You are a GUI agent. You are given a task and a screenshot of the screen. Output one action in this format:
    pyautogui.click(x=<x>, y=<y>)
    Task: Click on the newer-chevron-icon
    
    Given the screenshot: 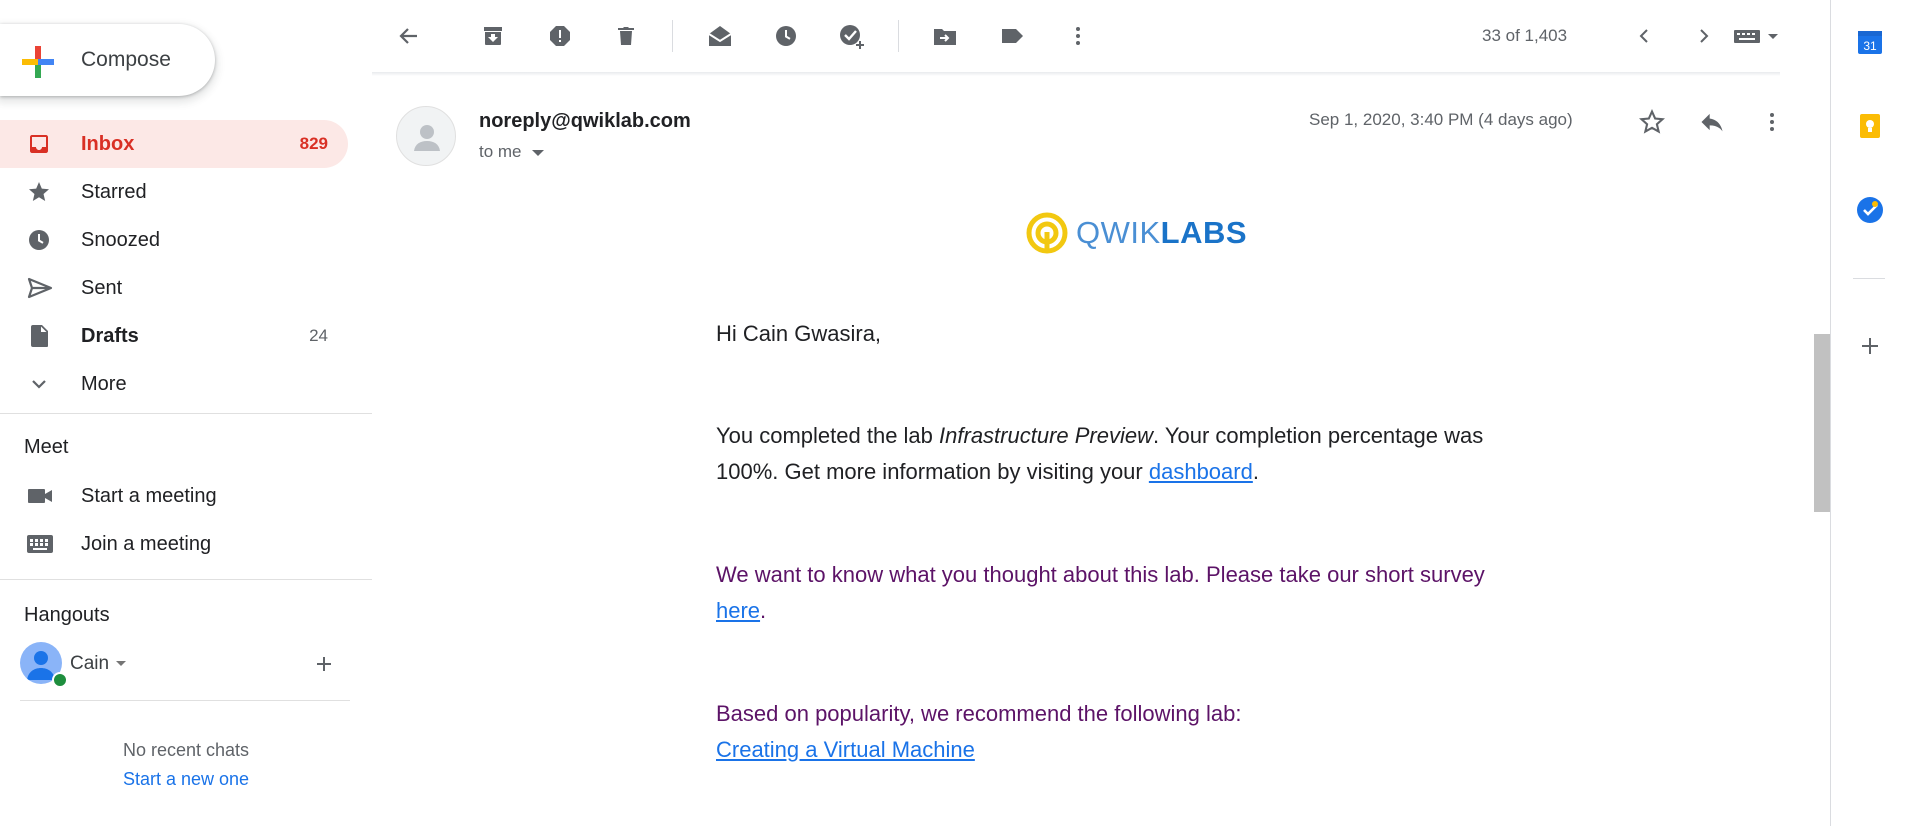 What is the action you would take?
    pyautogui.click(x=1704, y=36)
    